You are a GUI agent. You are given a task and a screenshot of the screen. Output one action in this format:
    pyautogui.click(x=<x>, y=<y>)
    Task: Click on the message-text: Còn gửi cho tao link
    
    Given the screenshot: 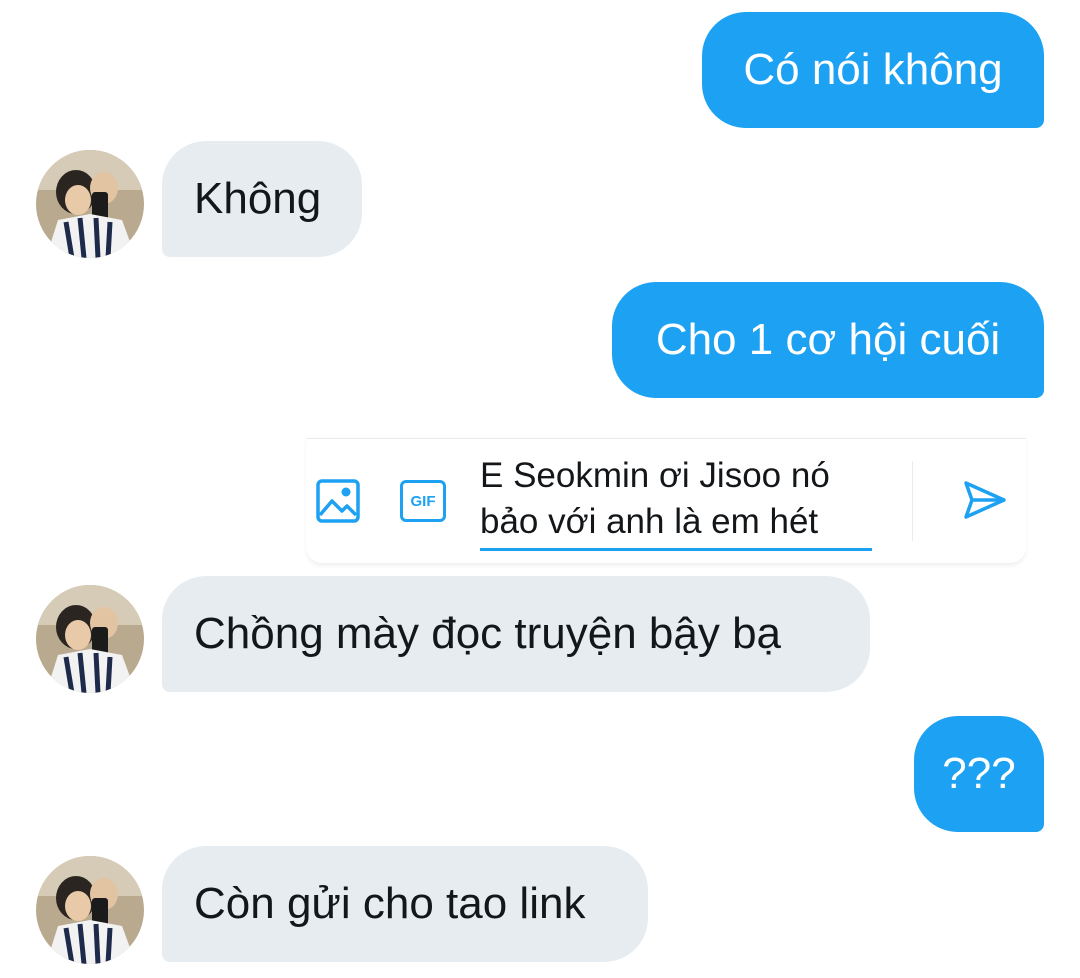 What is the action you would take?
    pyautogui.click(x=390, y=903)
    